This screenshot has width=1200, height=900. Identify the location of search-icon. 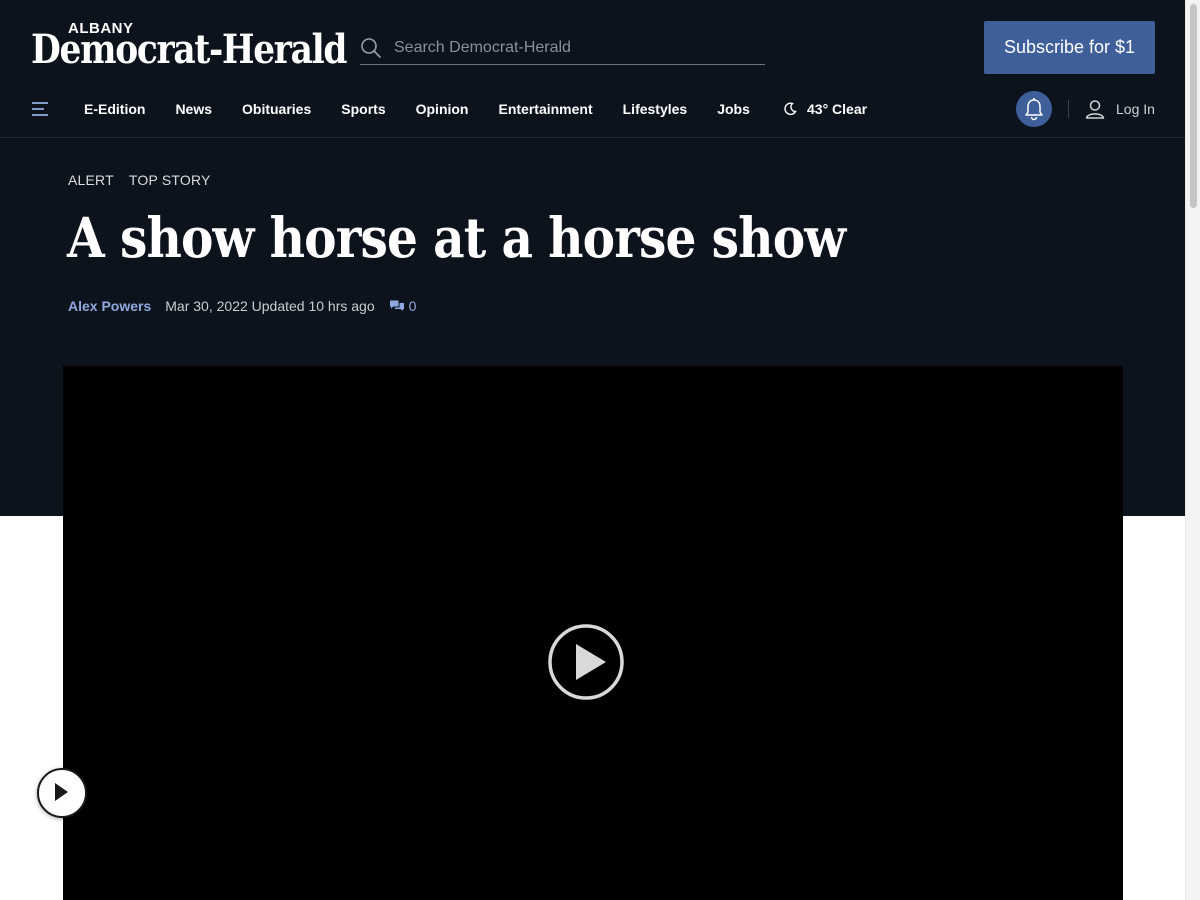
(371, 48).